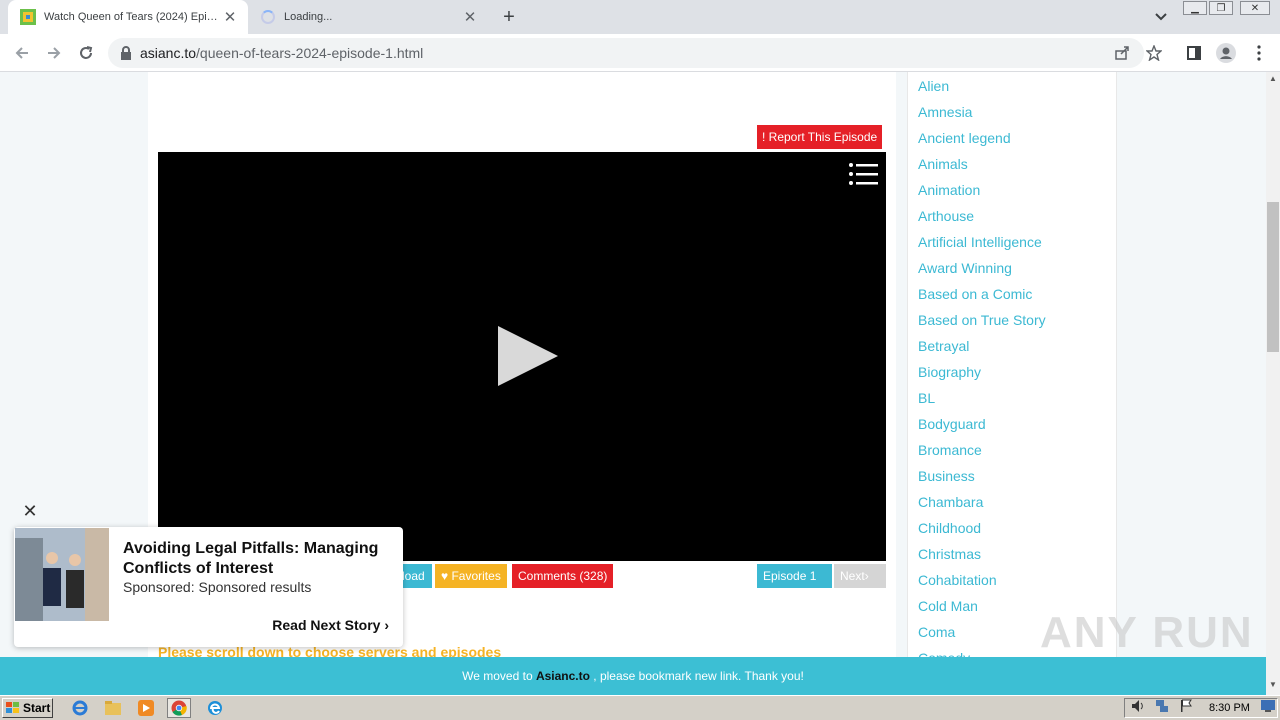 This screenshot has height=720, width=1280. What do you see at coordinates (1186, 708) in the screenshot?
I see `action-center-flag-icon` at bounding box center [1186, 708].